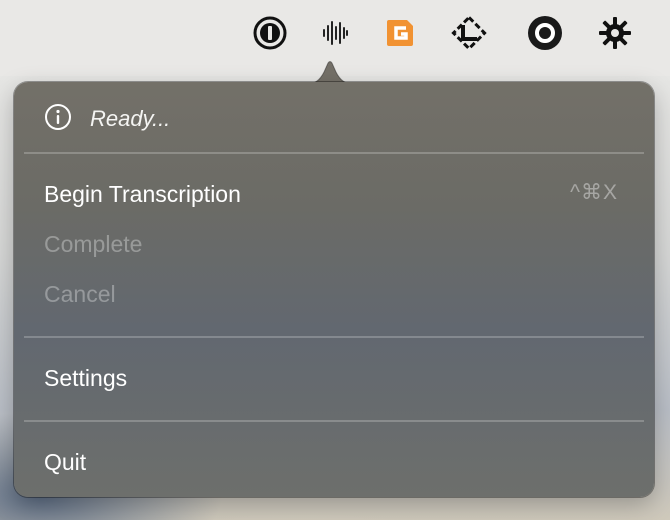 Image resolution: width=670 pixels, height=520 pixels. What do you see at coordinates (142, 194) in the screenshot?
I see `begin-transcription-item: Begin Transcription` at bounding box center [142, 194].